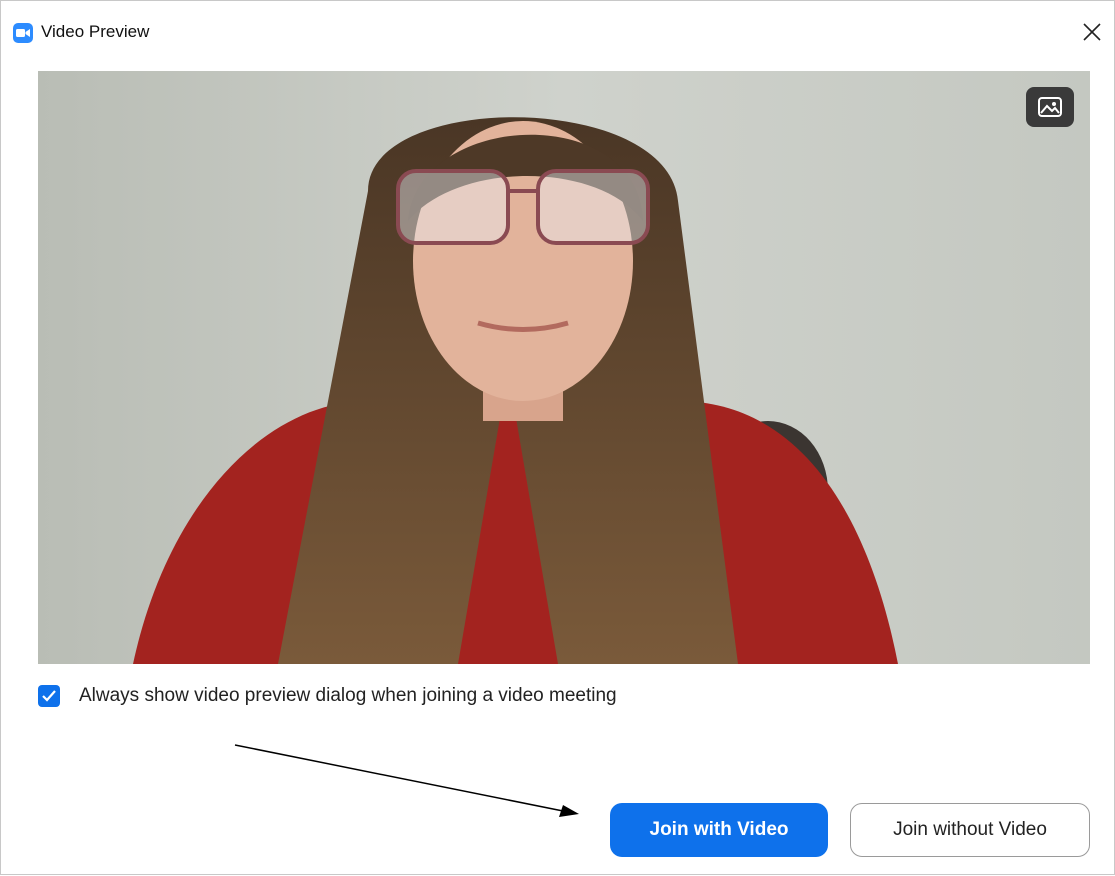  What do you see at coordinates (970, 830) in the screenshot?
I see `join-without-video-button: Join without Video` at bounding box center [970, 830].